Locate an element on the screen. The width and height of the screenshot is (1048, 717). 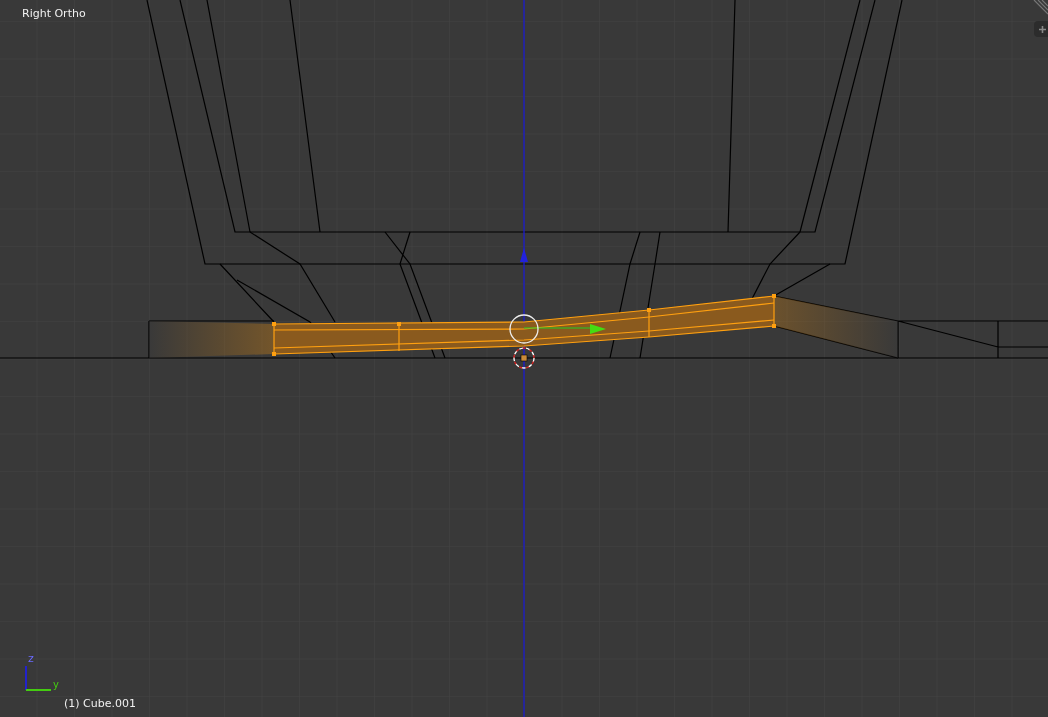
view-name-label: Right Ortho is located at coordinates (54, 14).